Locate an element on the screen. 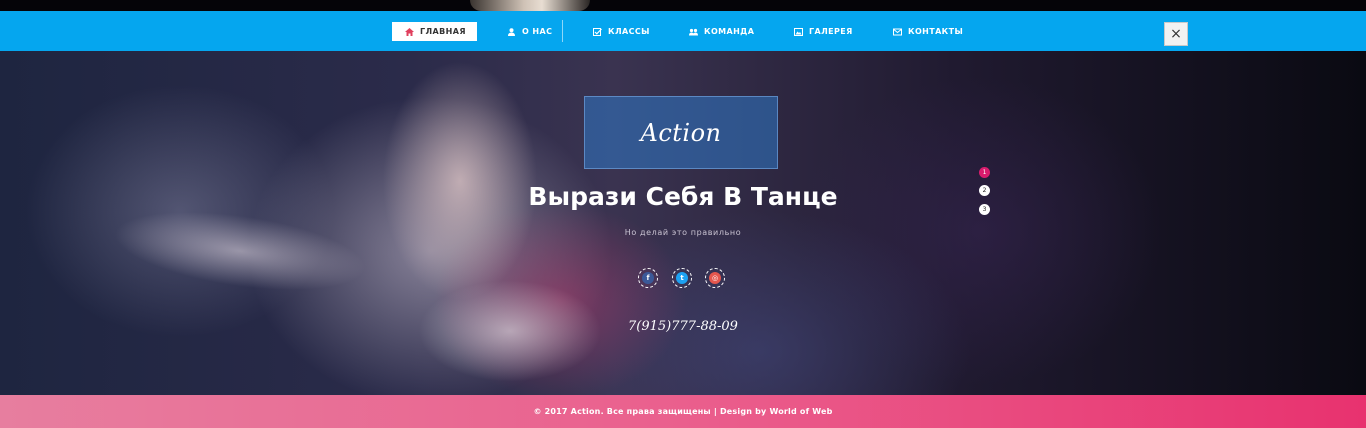 Image resolution: width=1366 pixels, height=428 pixels. close-icon: × is located at coordinates (1176, 34).